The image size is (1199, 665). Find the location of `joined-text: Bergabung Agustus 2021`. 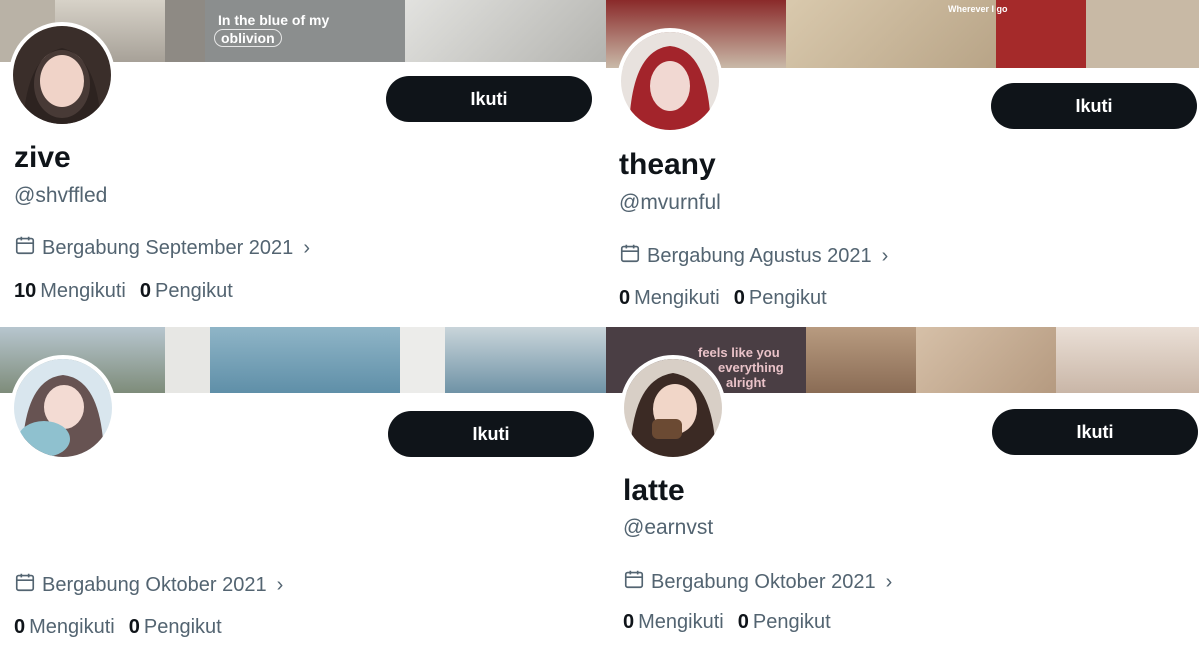

joined-text: Bergabung Agustus 2021 is located at coordinates (759, 255).